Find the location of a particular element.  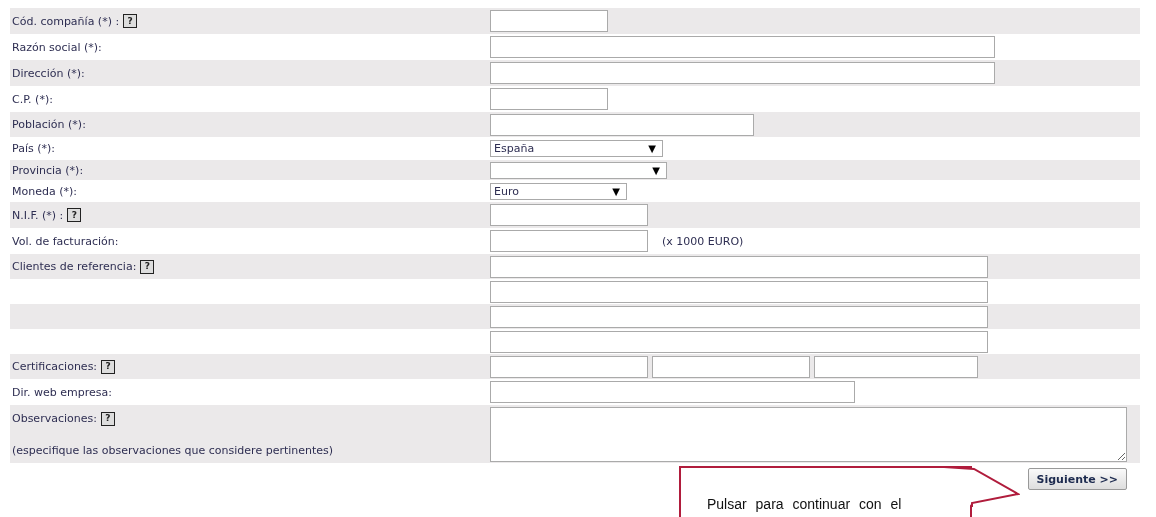

field-label: Población (*): is located at coordinates (49, 124).